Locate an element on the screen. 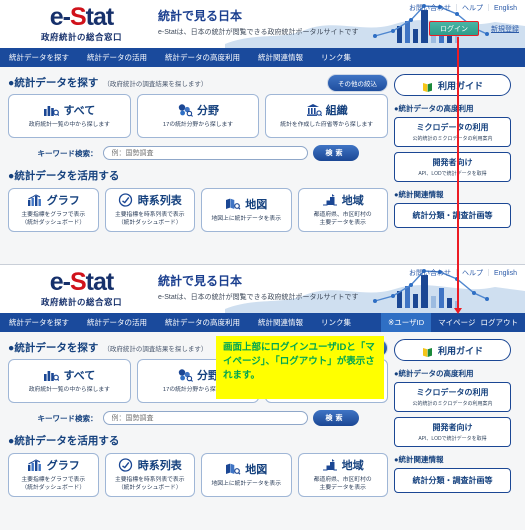 The image size is (525, 531). card-timeseries-sub1-2: 主要指標を時系列表で表示 is located at coordinates (149, 480).